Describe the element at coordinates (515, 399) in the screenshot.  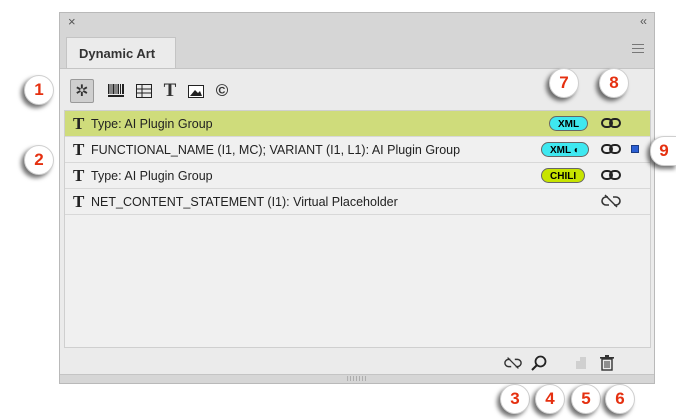
I see `callout-3: 3` at that location.